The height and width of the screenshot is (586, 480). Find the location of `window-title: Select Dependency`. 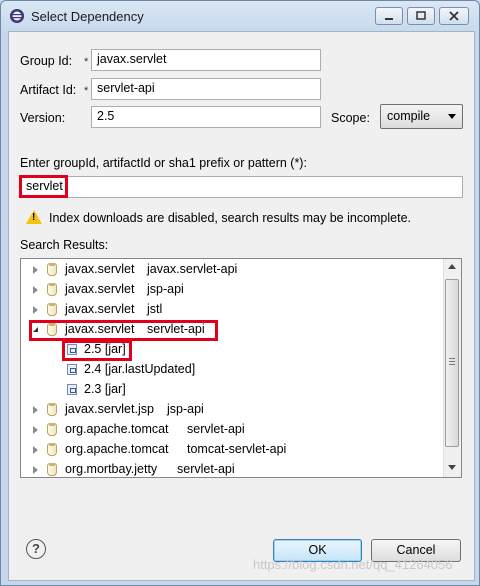

window-title: Select Dependency is located at coordinates (87, 16).